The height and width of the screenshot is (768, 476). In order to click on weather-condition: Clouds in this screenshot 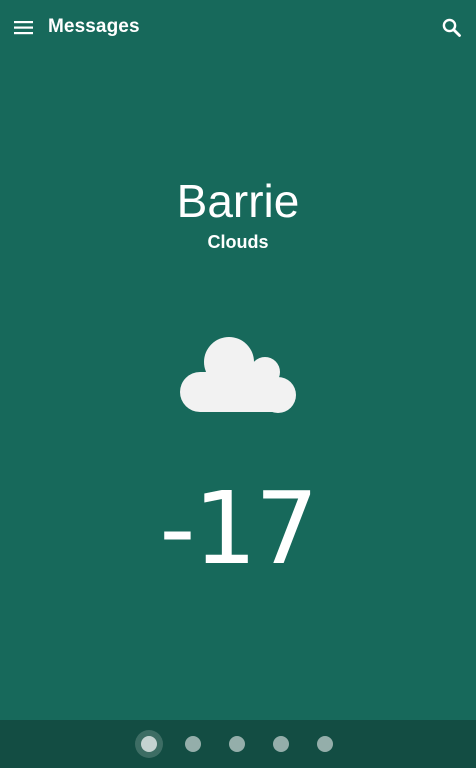, I will do `click(238, 242)`.